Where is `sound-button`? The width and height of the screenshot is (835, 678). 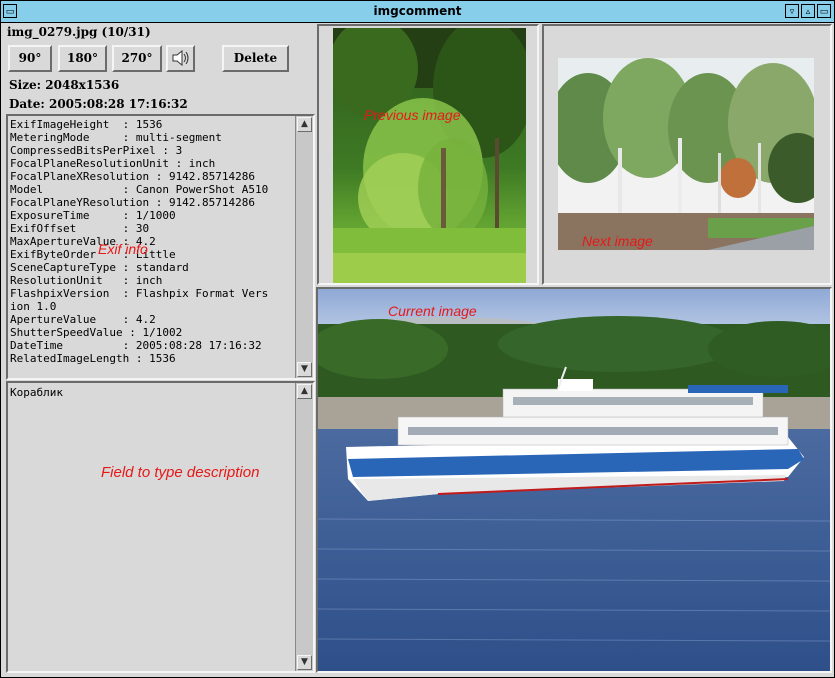
sound-button is located at coordinates (180, 58).